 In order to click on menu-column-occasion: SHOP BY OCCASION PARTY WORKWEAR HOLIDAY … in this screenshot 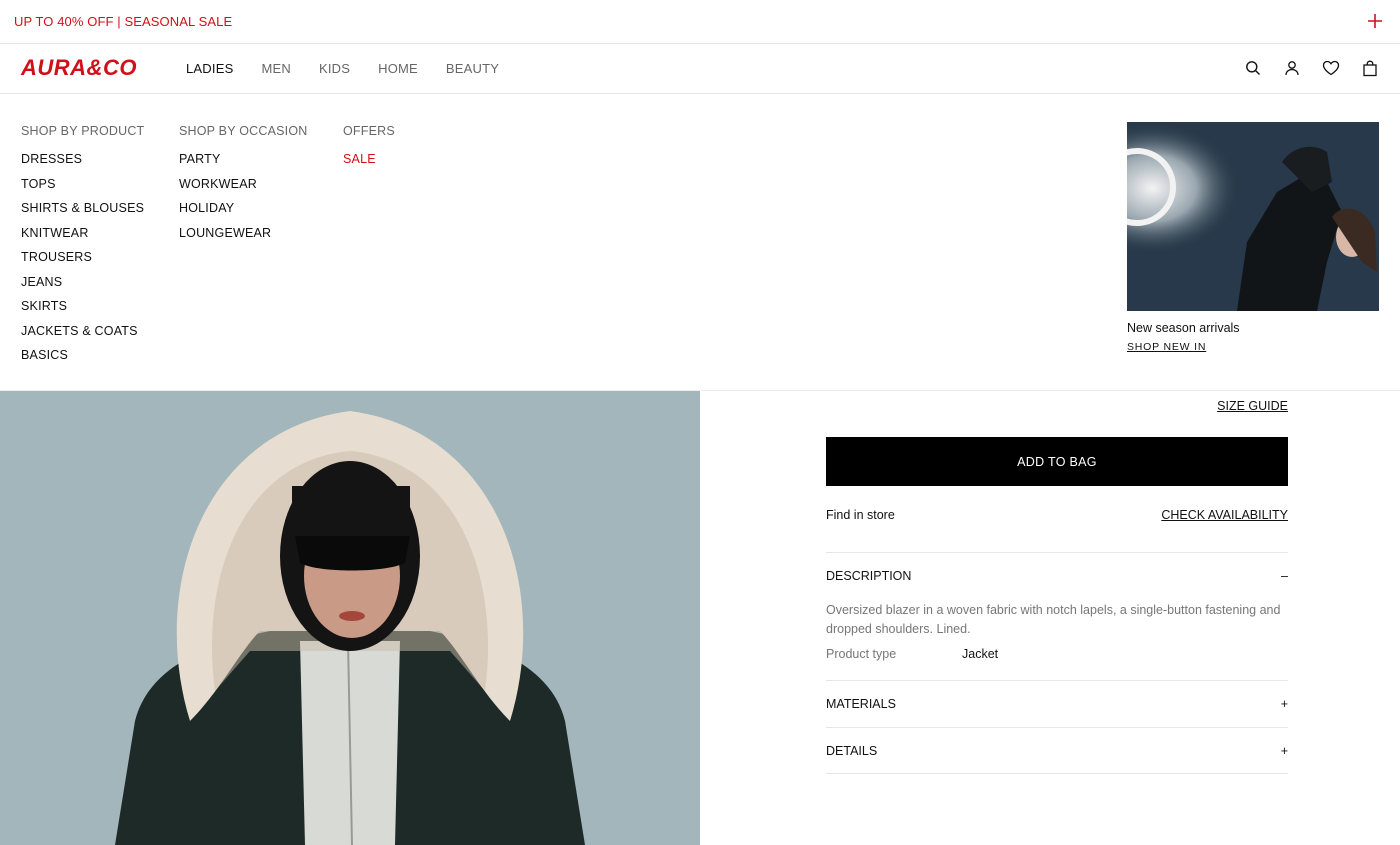, I will do `click(243, 187)`.